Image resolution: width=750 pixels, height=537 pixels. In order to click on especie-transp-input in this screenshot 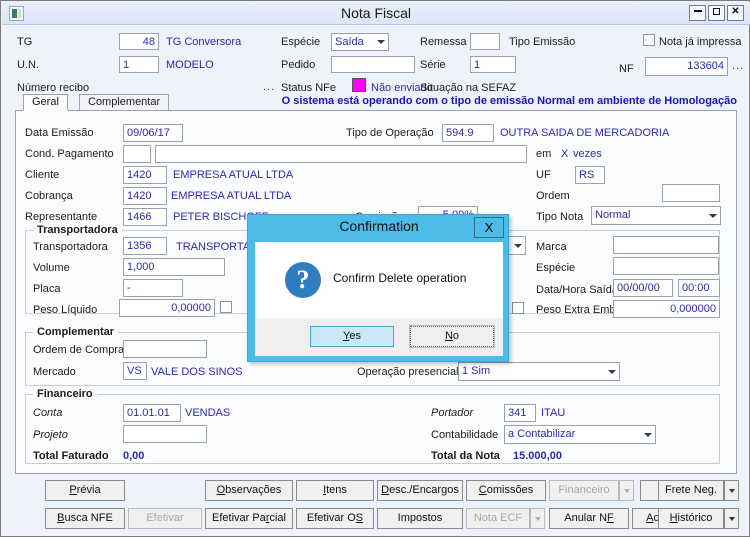, I will do `click(666, 266)`.